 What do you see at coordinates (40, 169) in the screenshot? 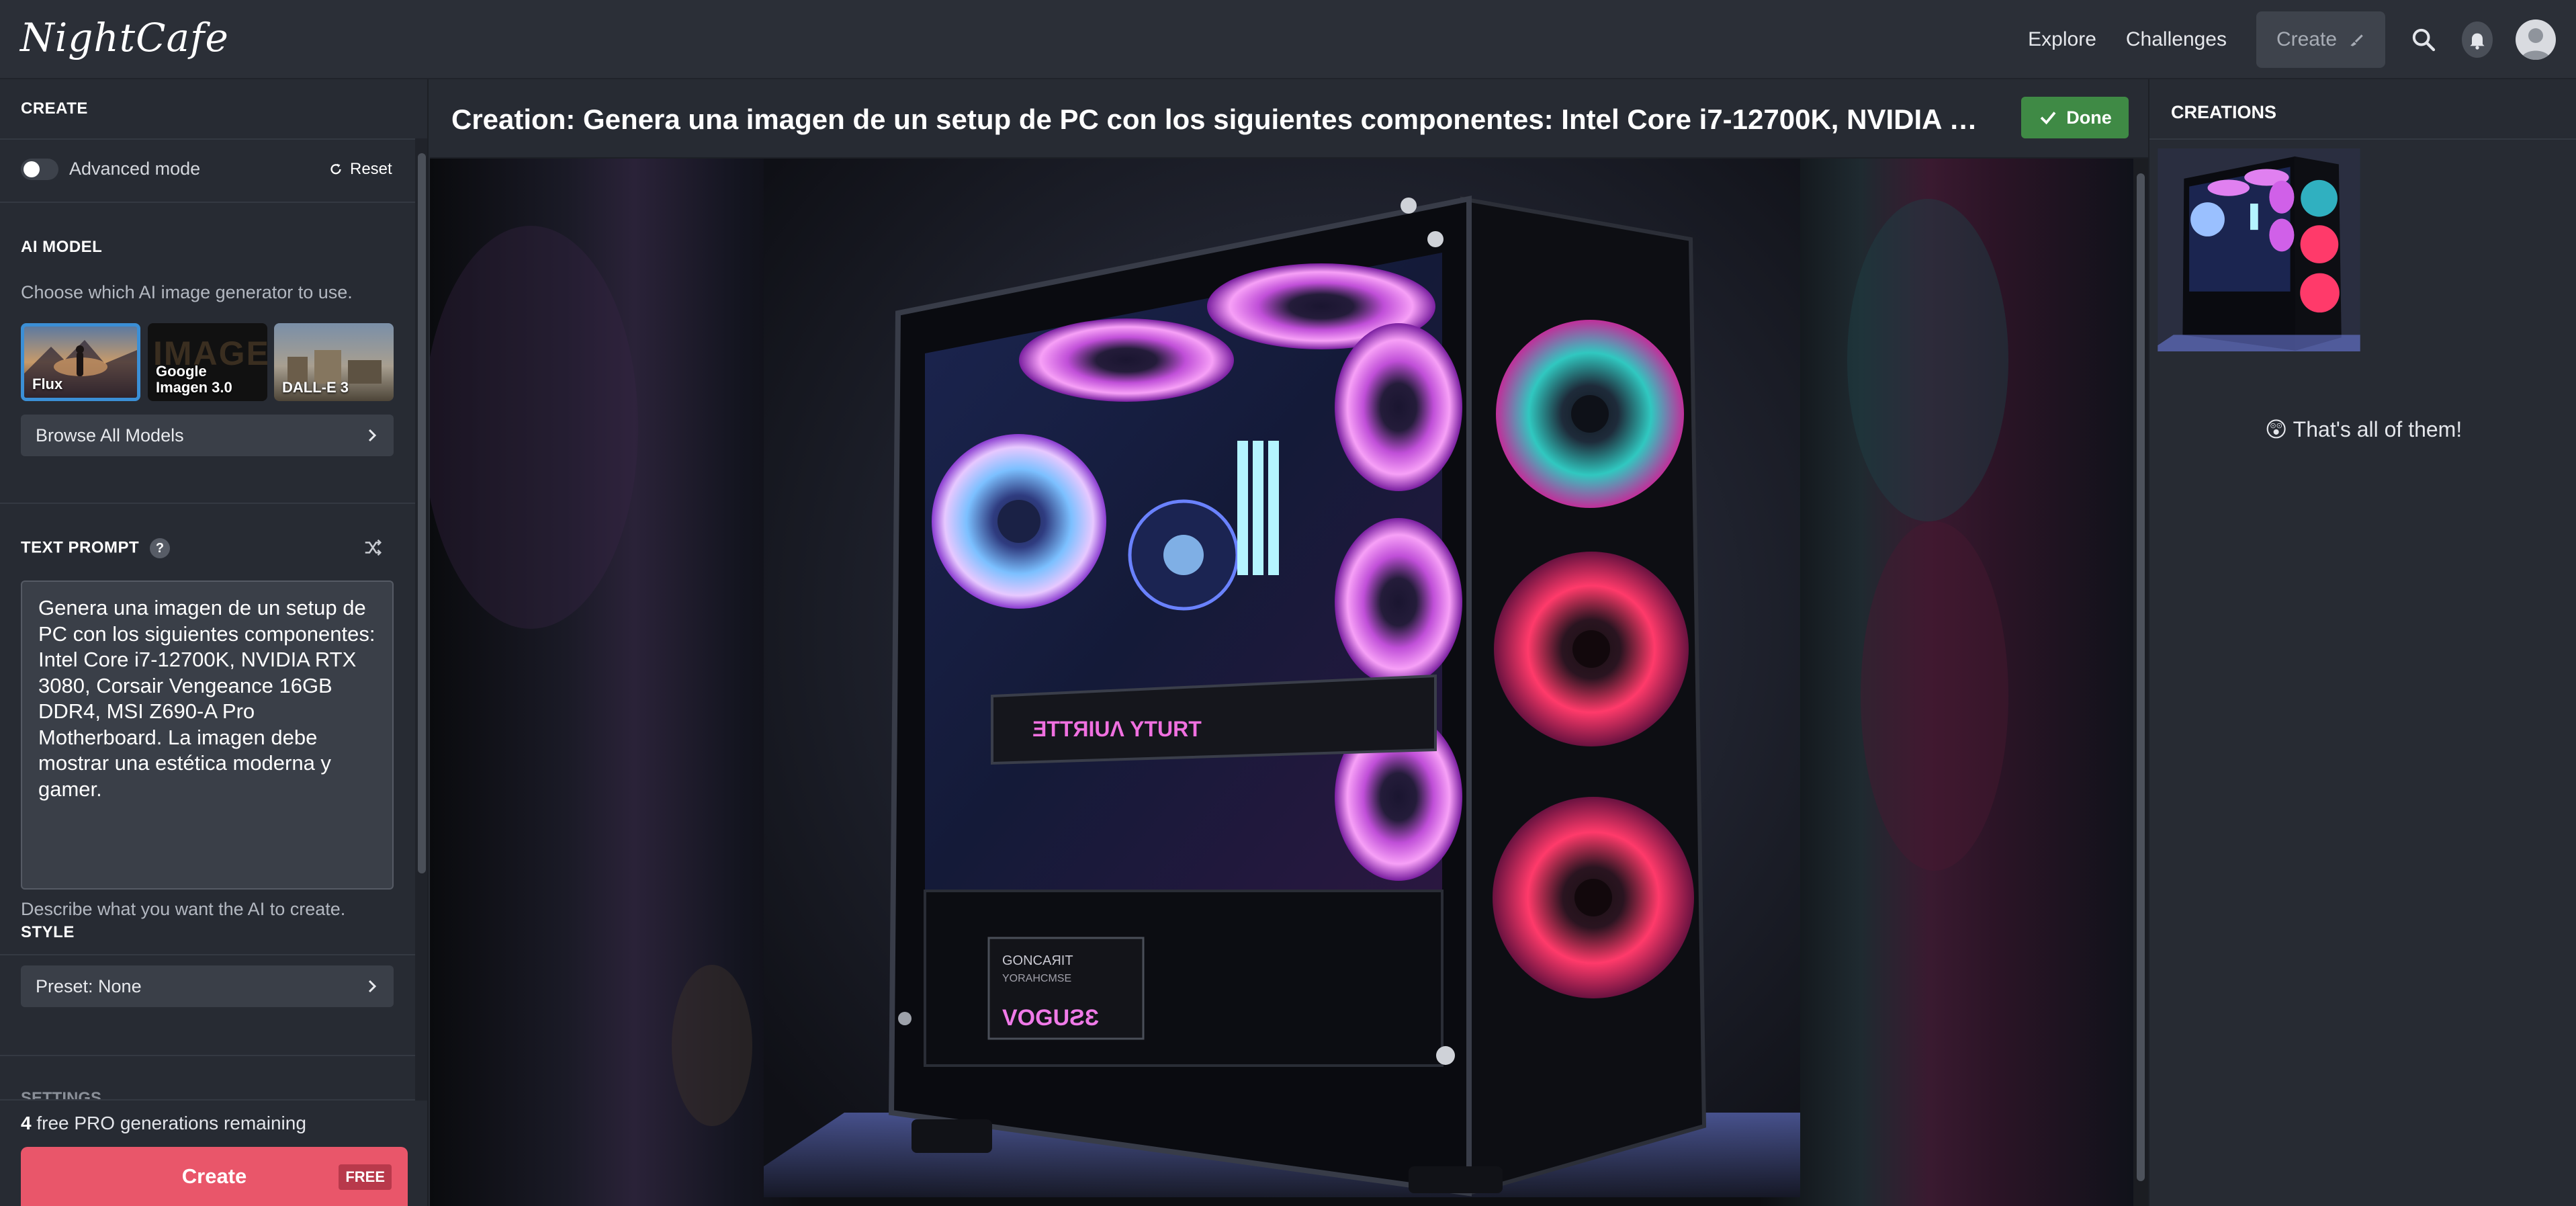
I see `advanced-mode-toggle` at bounding box center [40, 169].